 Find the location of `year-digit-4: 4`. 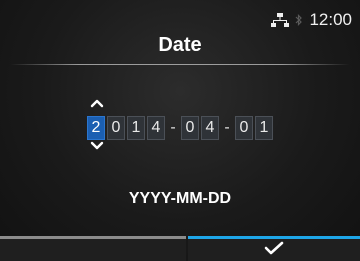

year-digit-4: 4 is located at coordinates (156, 128).